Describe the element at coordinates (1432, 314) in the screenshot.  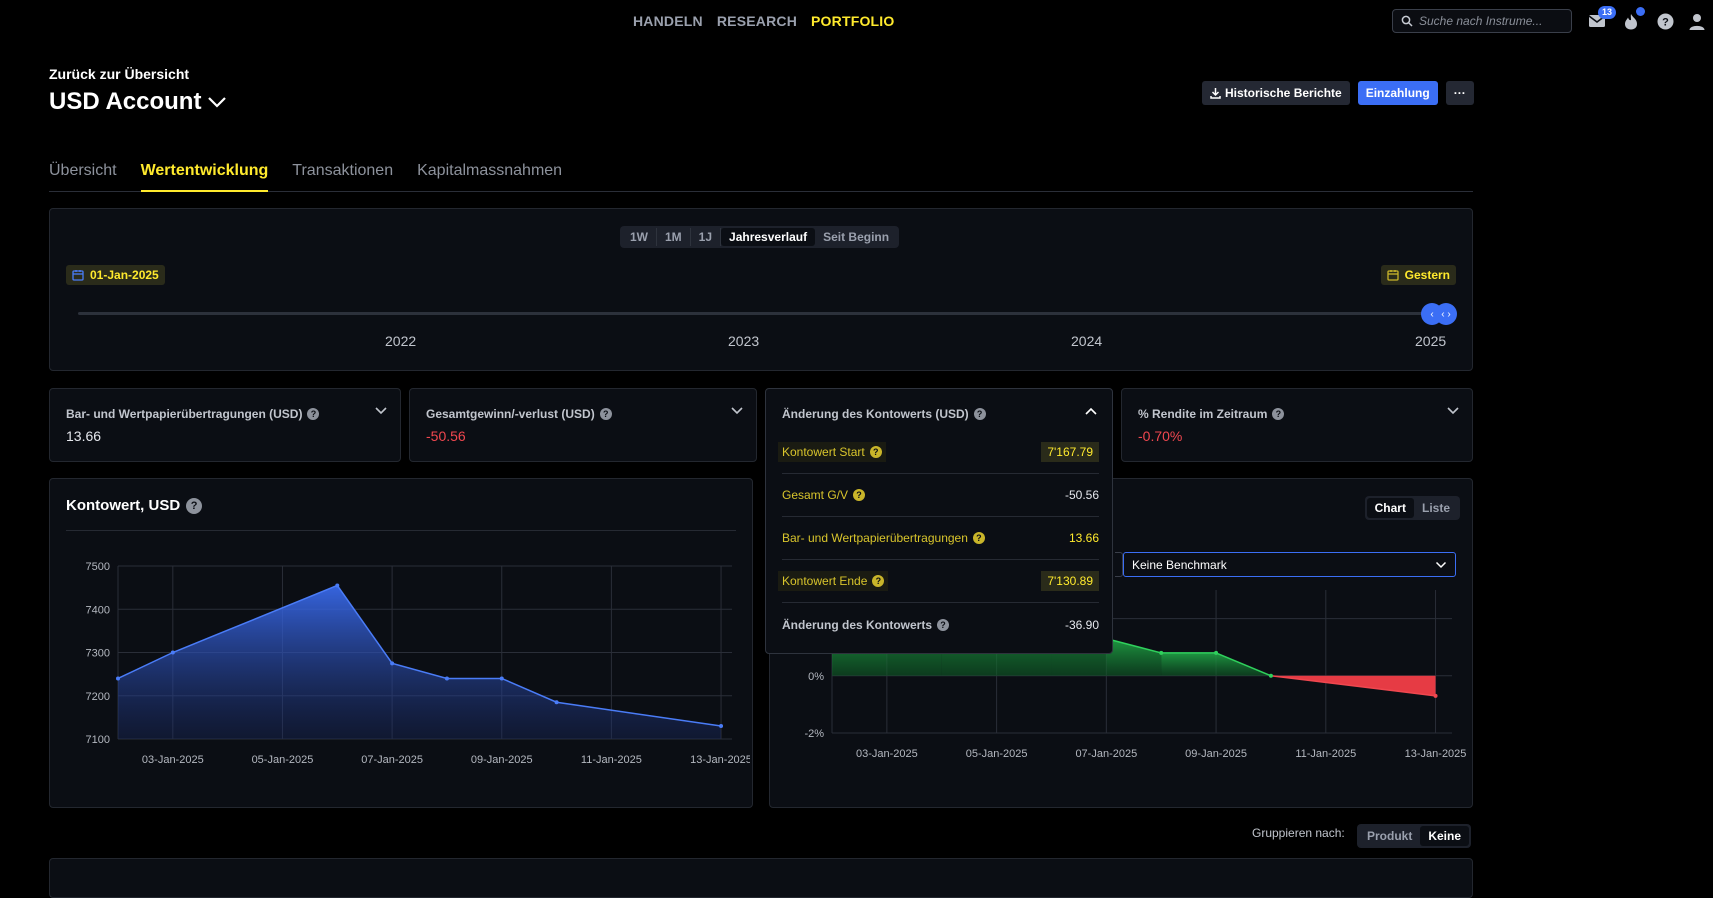
I see `chevron-left-icon: ‹` at that location.